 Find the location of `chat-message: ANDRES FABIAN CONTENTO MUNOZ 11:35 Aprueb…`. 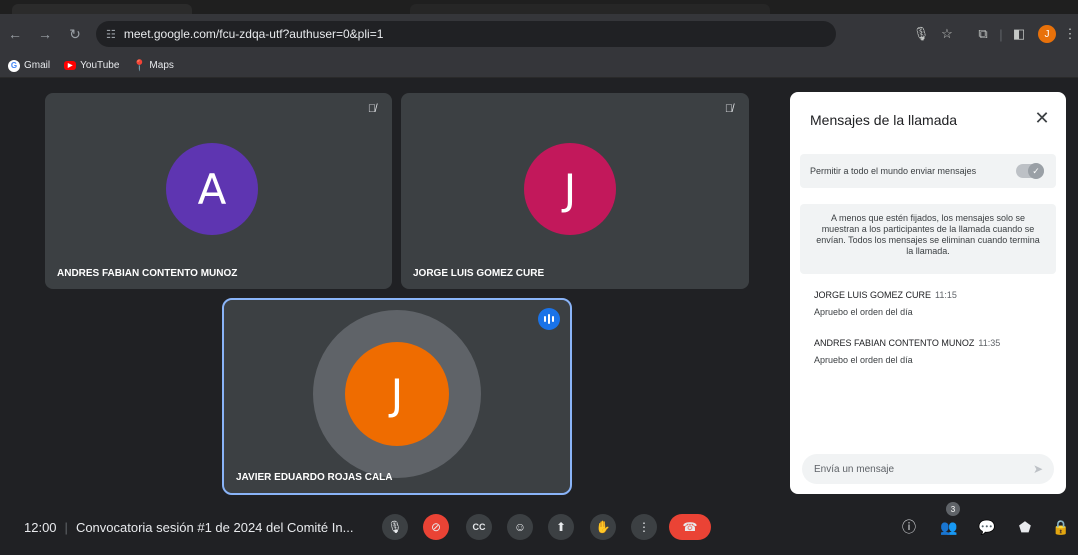

chat-message: ANDRES FABIAN CONTENTO MUNOZ 11:35 Aprueb… is located at coordinates (907, 351).